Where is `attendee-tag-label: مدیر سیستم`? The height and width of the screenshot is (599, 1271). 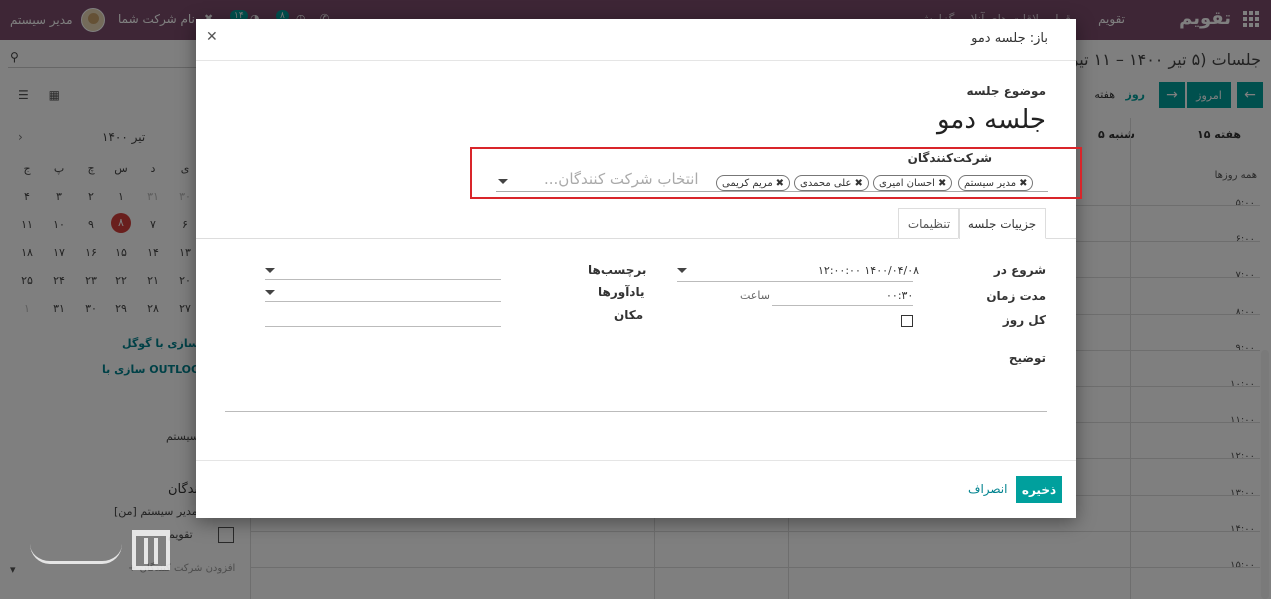 attendee-tag-label: مدیر سیستم is located at coordinates (990, 183).